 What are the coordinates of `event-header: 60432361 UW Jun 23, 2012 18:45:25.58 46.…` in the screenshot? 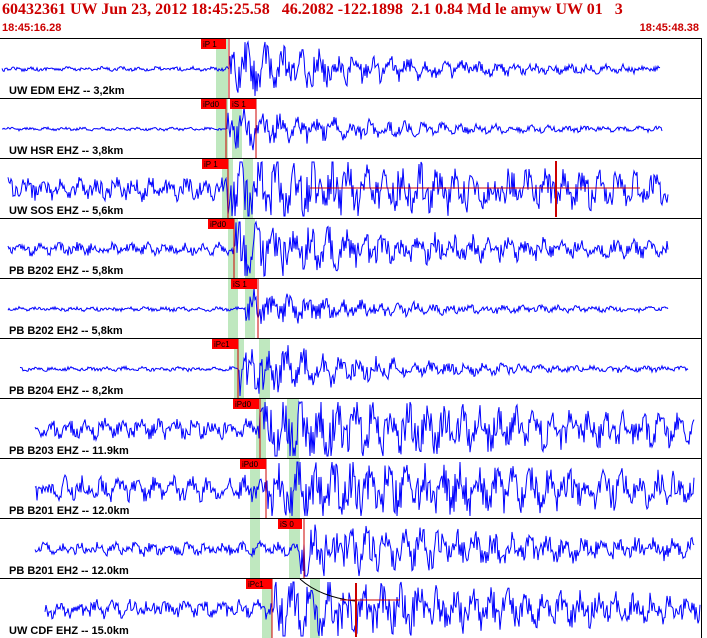 It's located at (353, 18).